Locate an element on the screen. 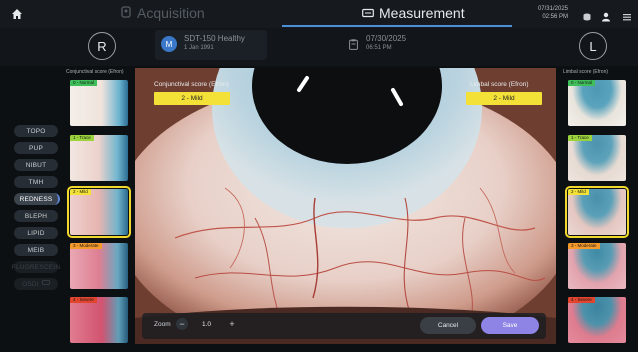  conjunctival-thumb-moderate: 3 - Moderate is located at coordinates (99, 266).